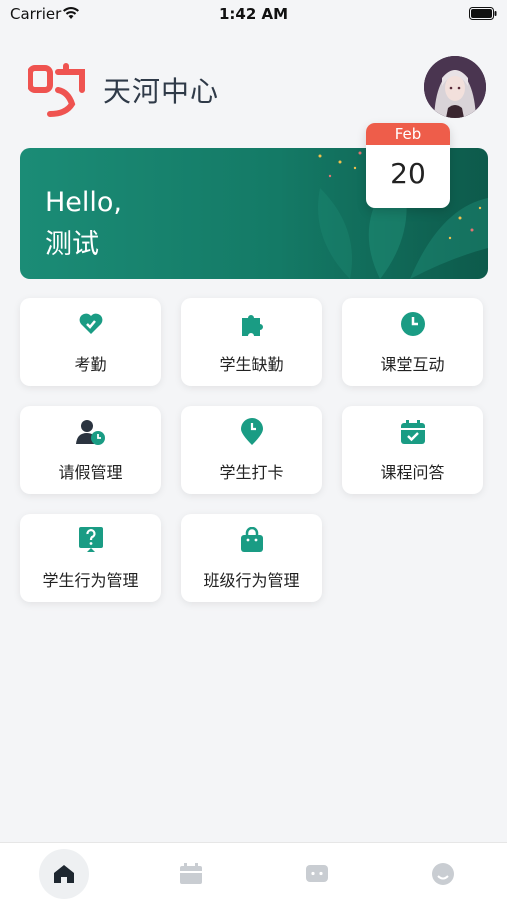 This screenshot has height=900, width=507. I want to click on menu-item-label: 学生打卡, so click(251, 472).